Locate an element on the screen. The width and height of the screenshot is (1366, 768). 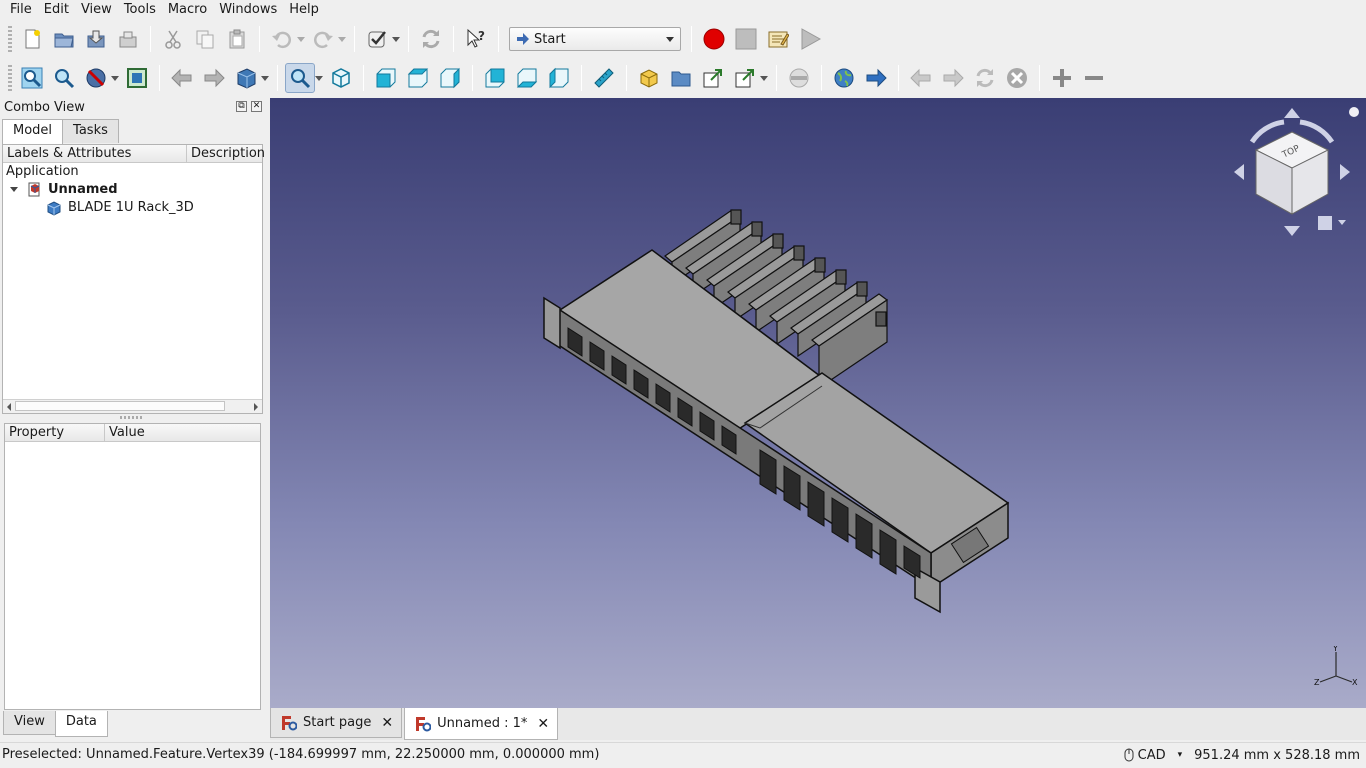
web-browser-button is located at coordinates (844, 78).